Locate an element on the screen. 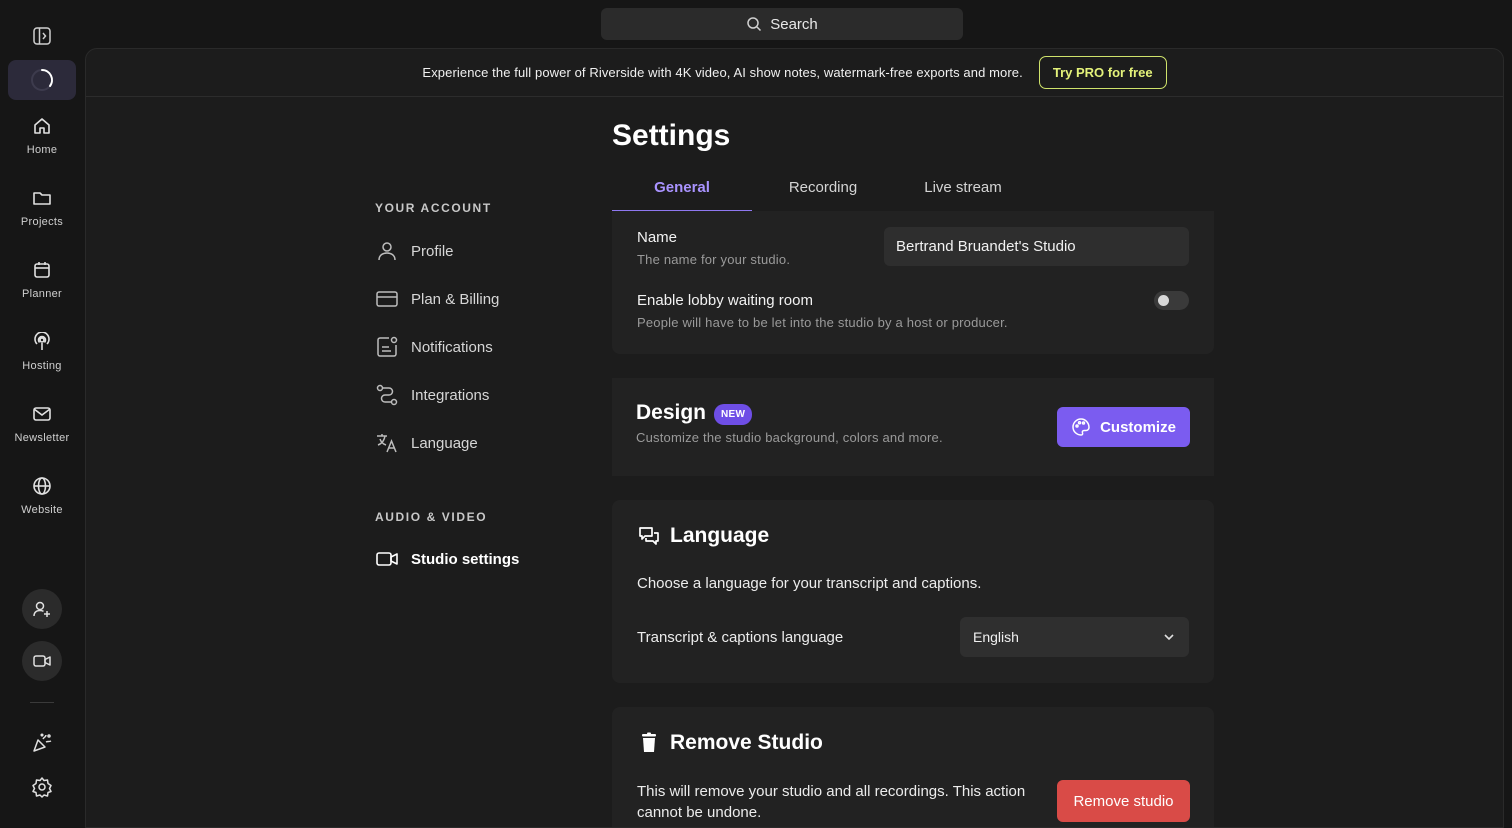 This screenshot has width=1512, height=828. trash-icon is located at coordinates (649, 742).